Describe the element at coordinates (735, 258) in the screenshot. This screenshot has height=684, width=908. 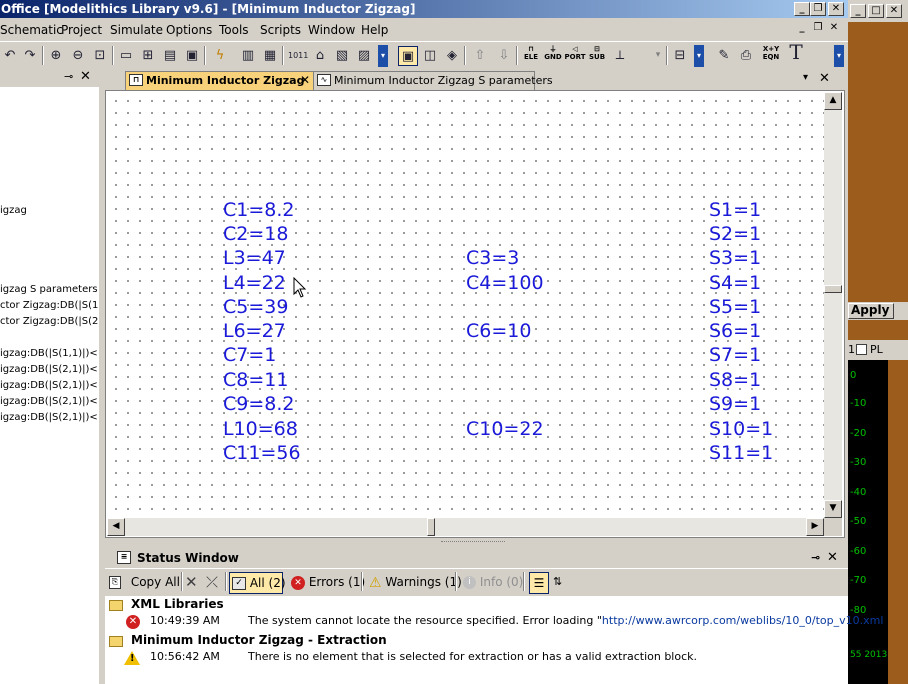
I see `param-text: S3=1` at that location.